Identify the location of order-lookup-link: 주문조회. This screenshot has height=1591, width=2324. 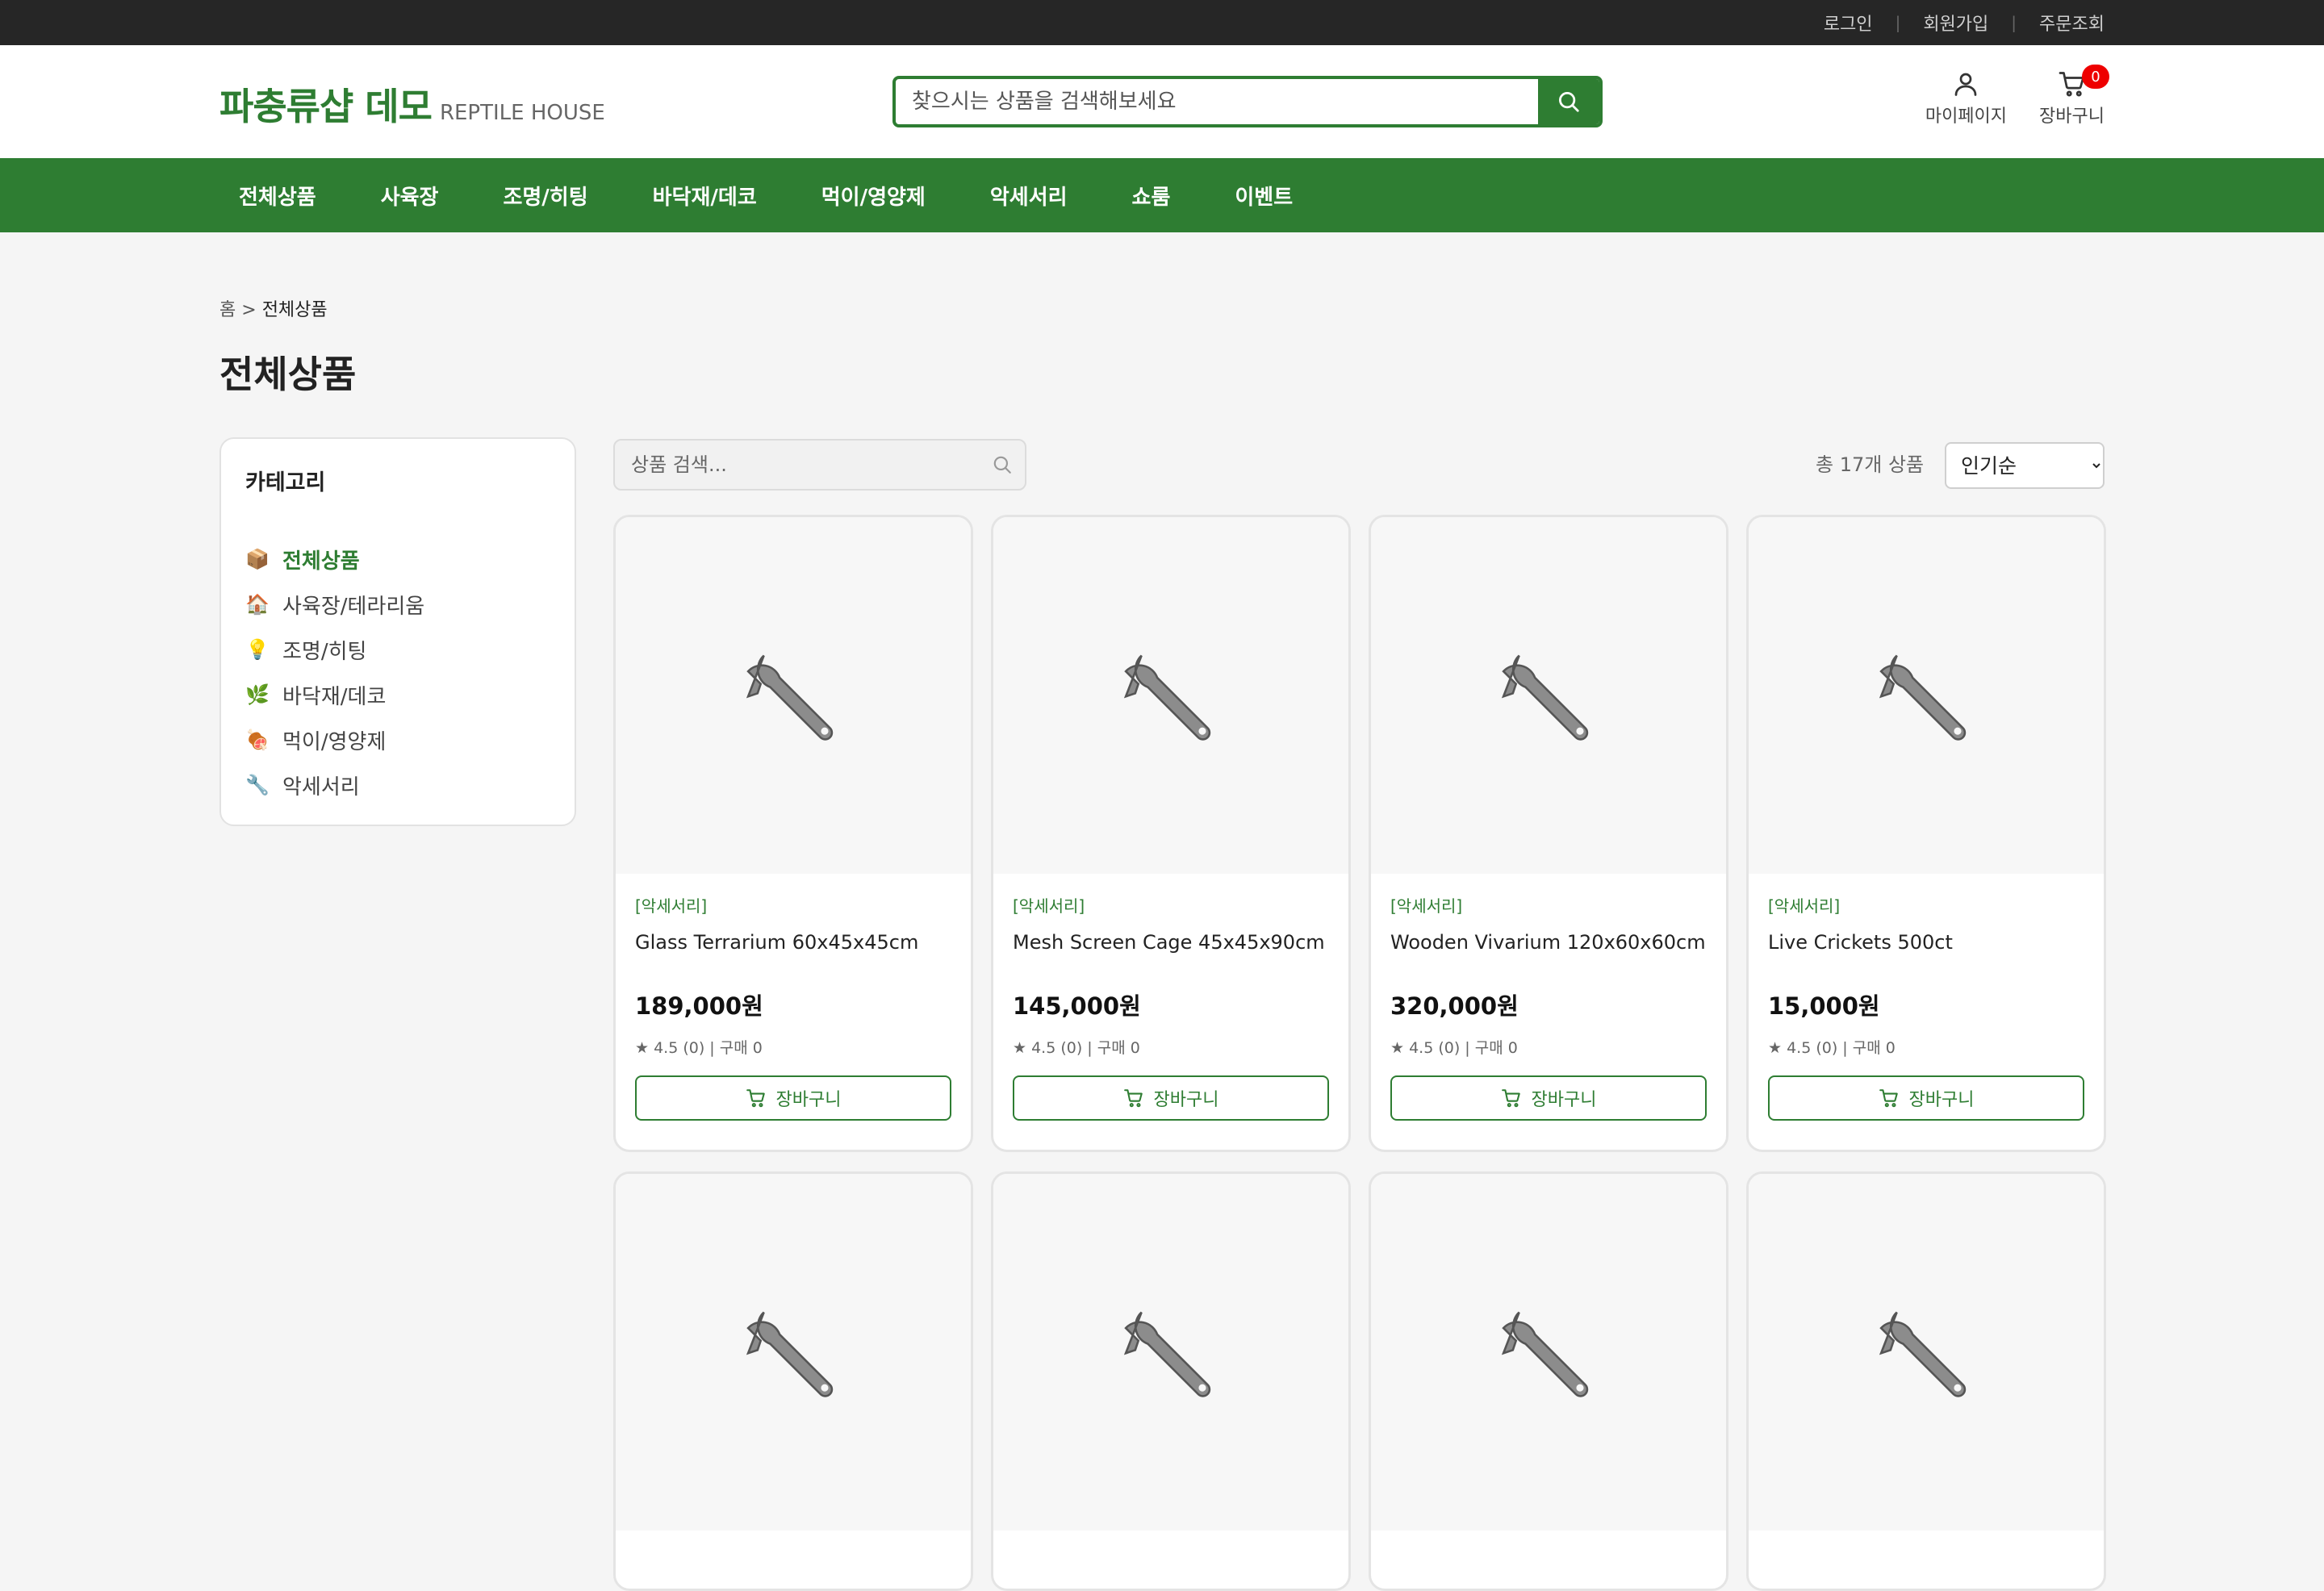
(2072, 22).